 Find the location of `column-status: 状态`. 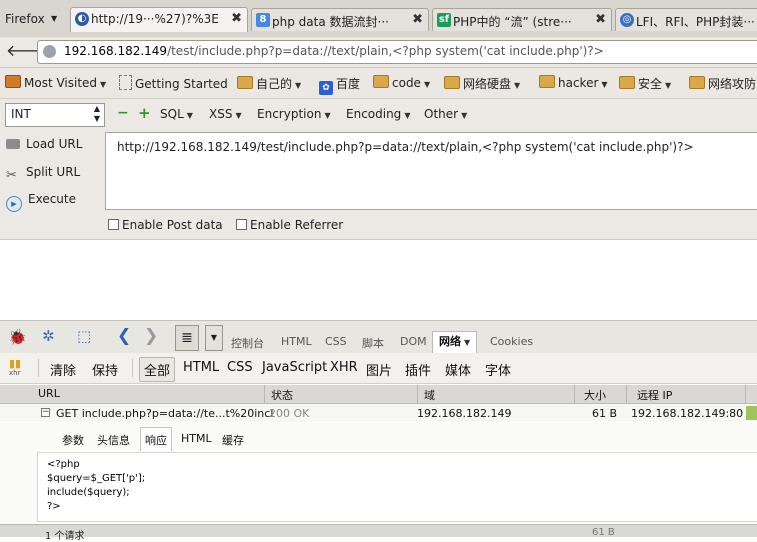

column-status: 状态 is located at coordinates (282, 395).